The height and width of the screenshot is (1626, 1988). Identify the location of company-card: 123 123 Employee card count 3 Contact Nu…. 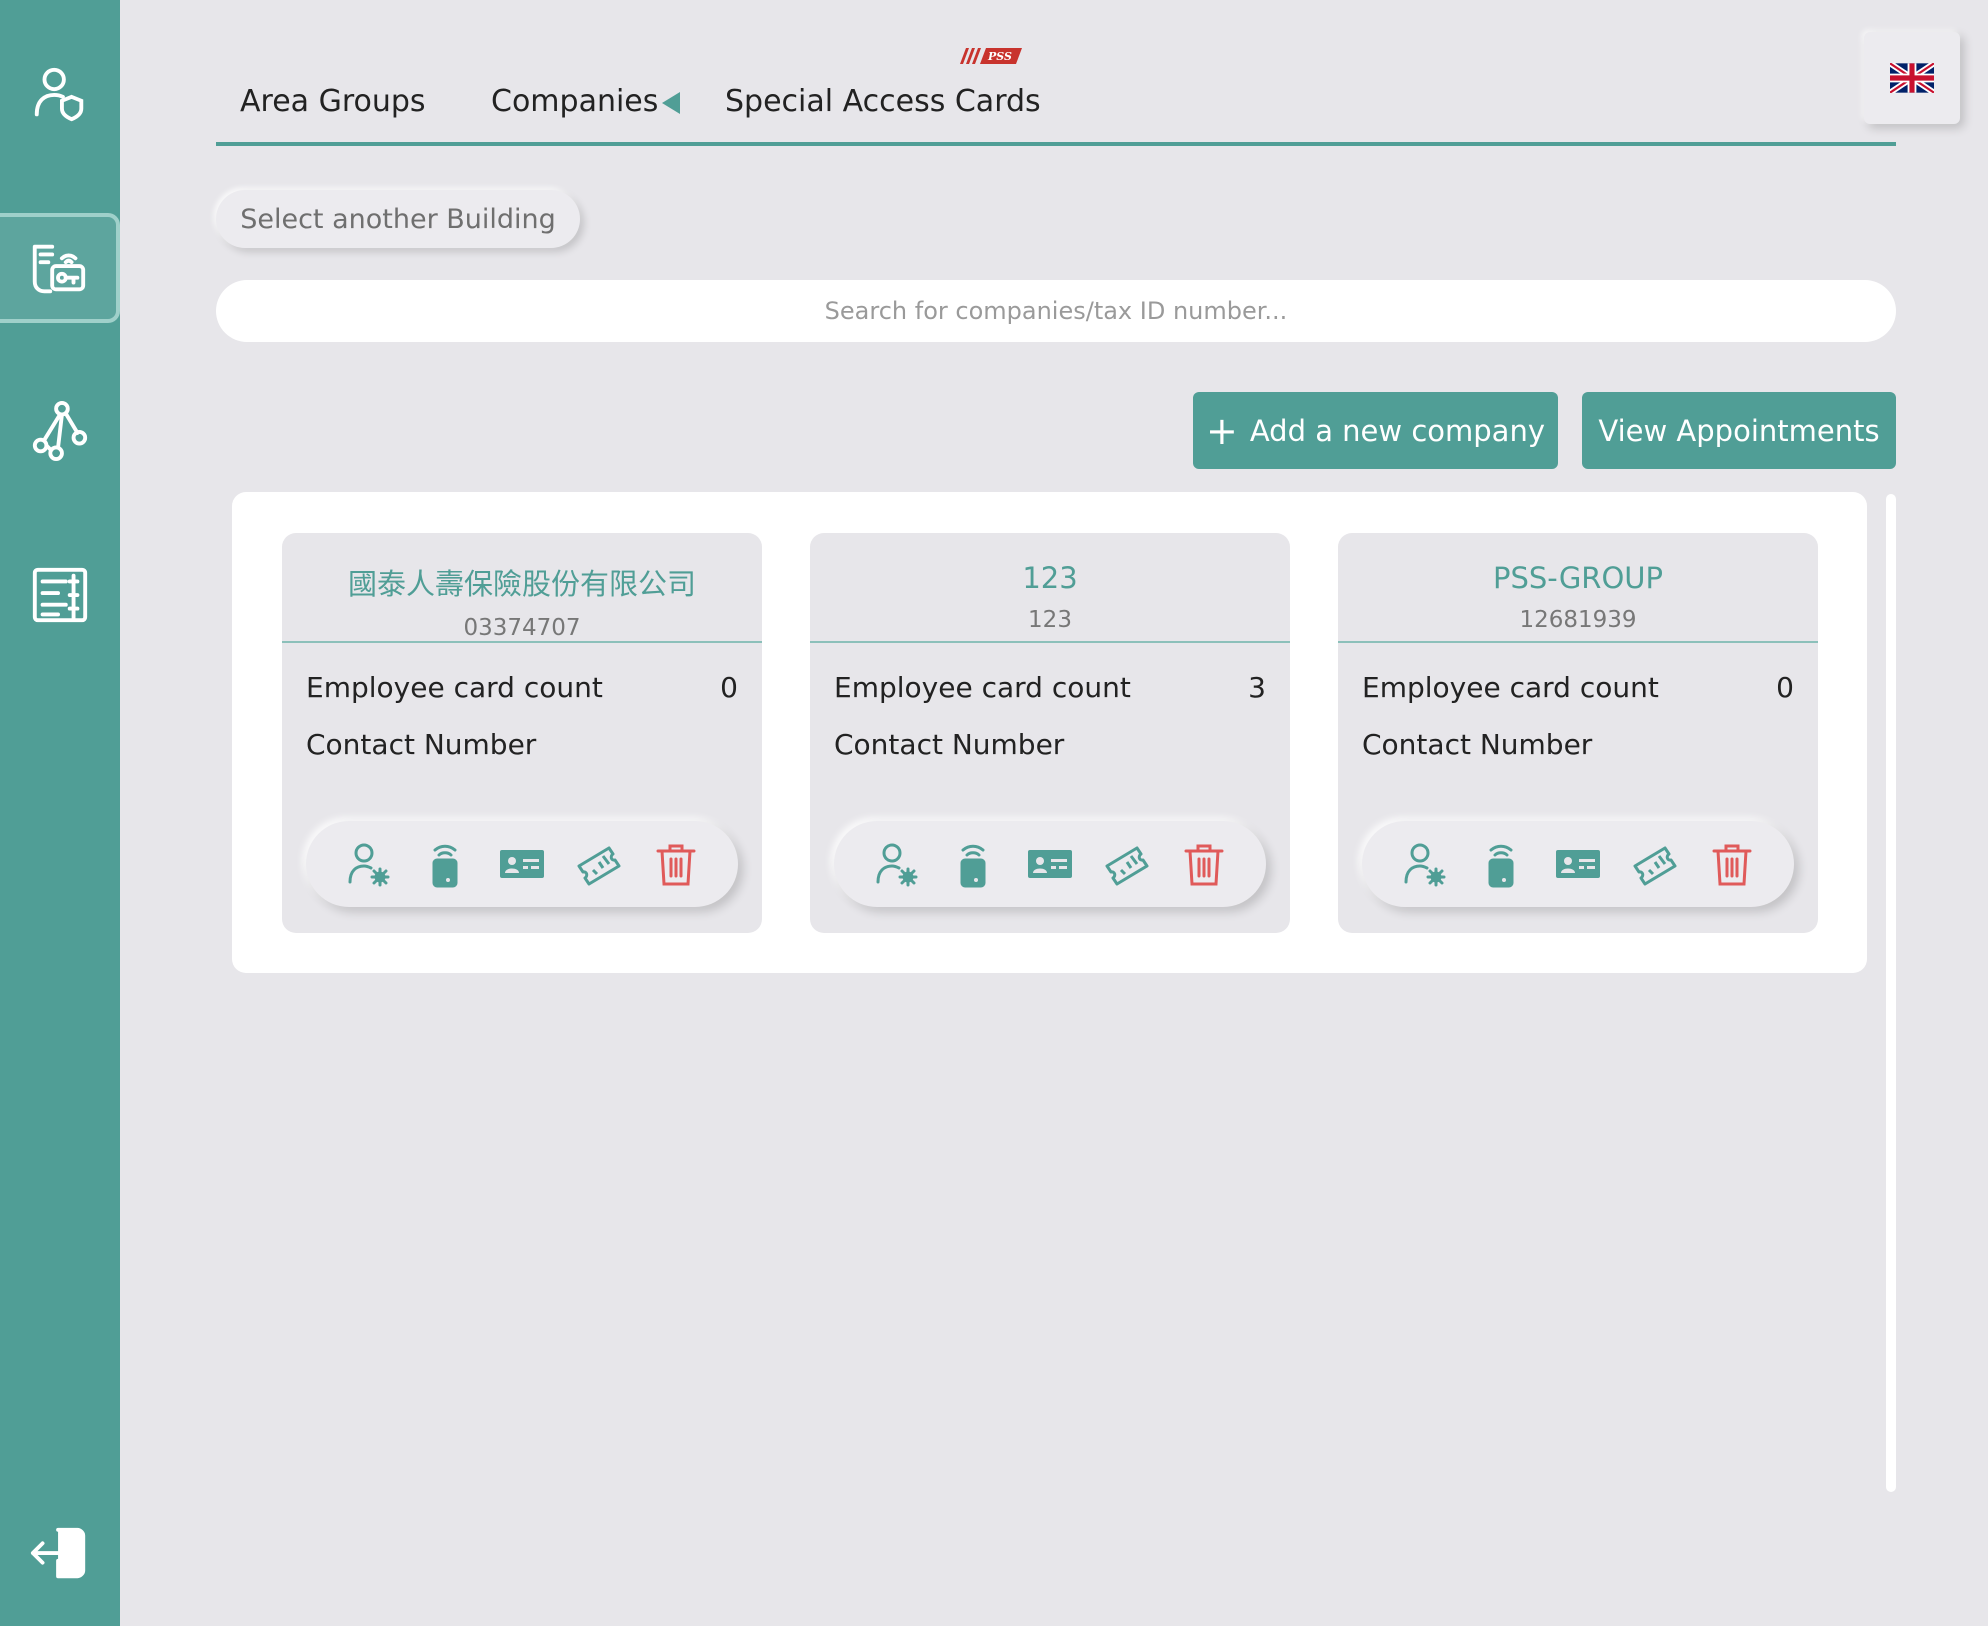
(1050, 733).